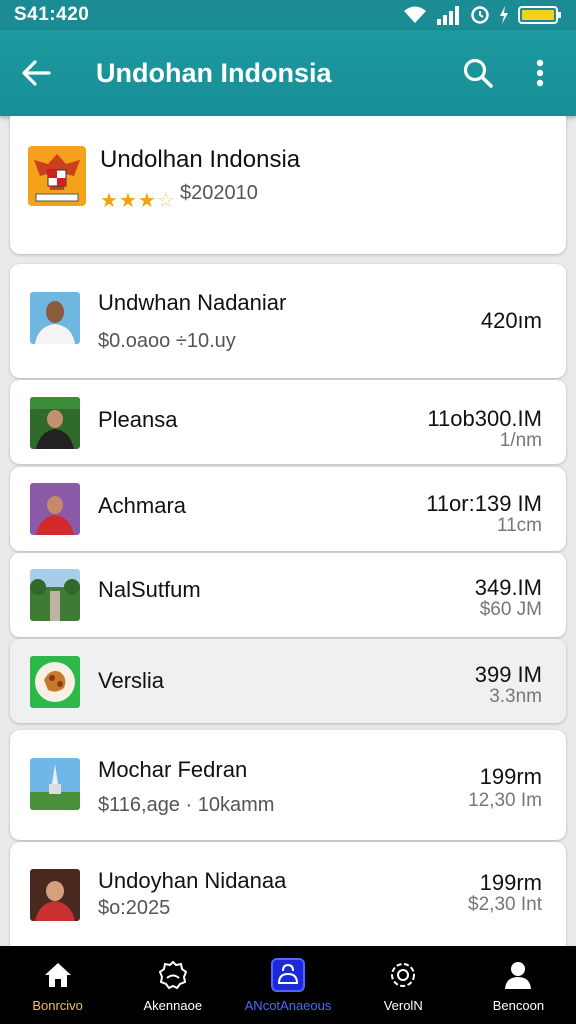 The height and width of the screenshot is (1024, 576). I want to click on row-value: 349.IM, so click(508, 587).